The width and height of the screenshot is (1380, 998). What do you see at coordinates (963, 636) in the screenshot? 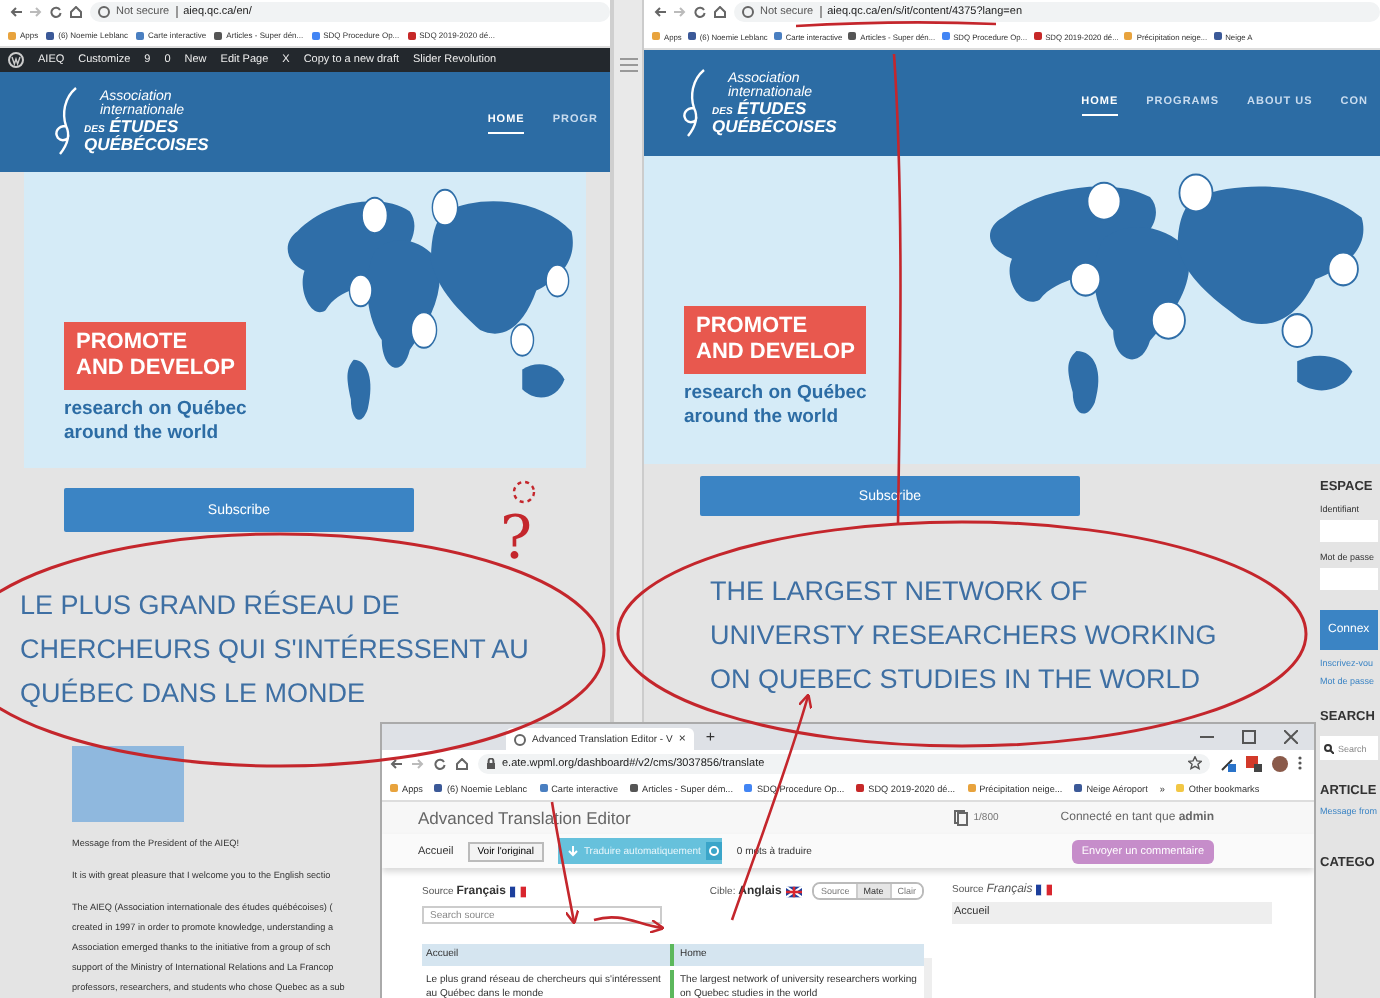
I see `page-heading: THE LARGEST NETWORK OF UNIVERSTY RESEARCHERS WORKING ON QUEBEC STUDIES IN THE WORLD` at bounding box center [963, 636].